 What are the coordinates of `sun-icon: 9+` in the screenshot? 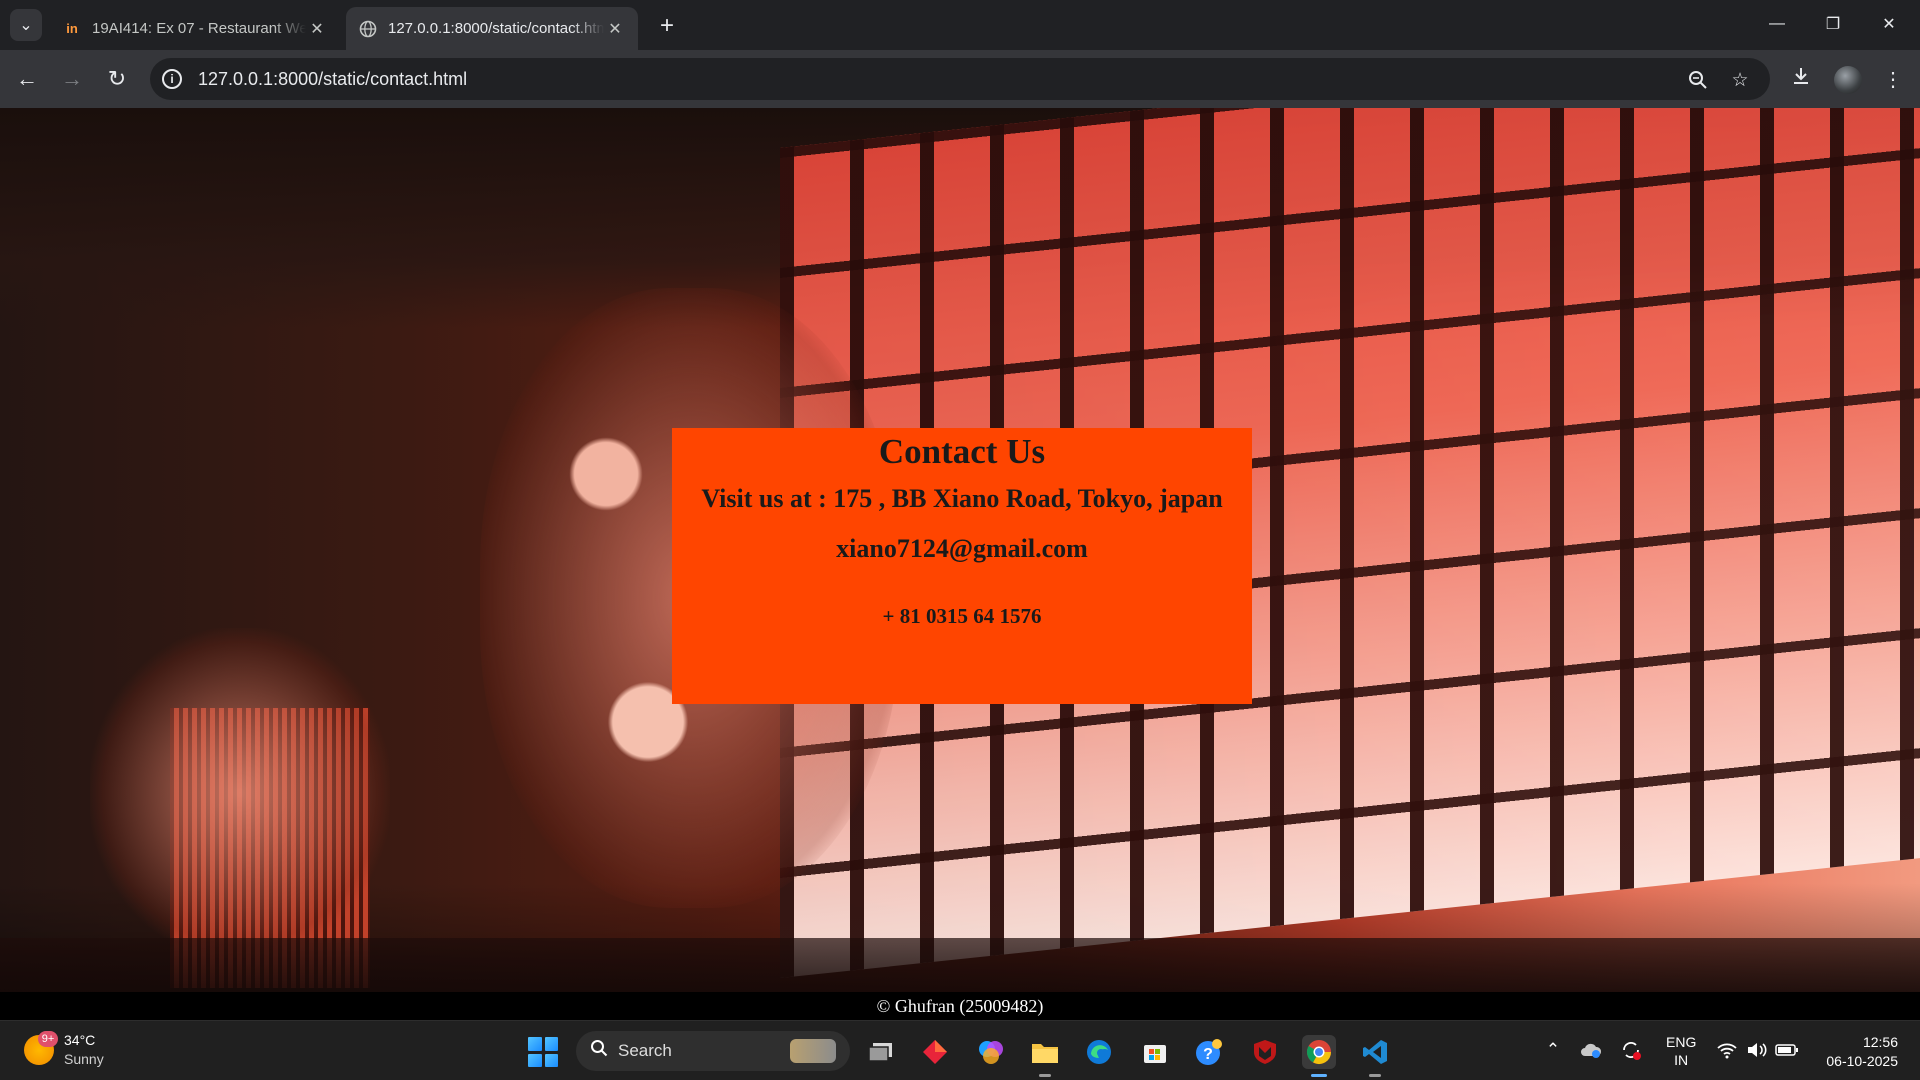 It's located at (41, 1048).